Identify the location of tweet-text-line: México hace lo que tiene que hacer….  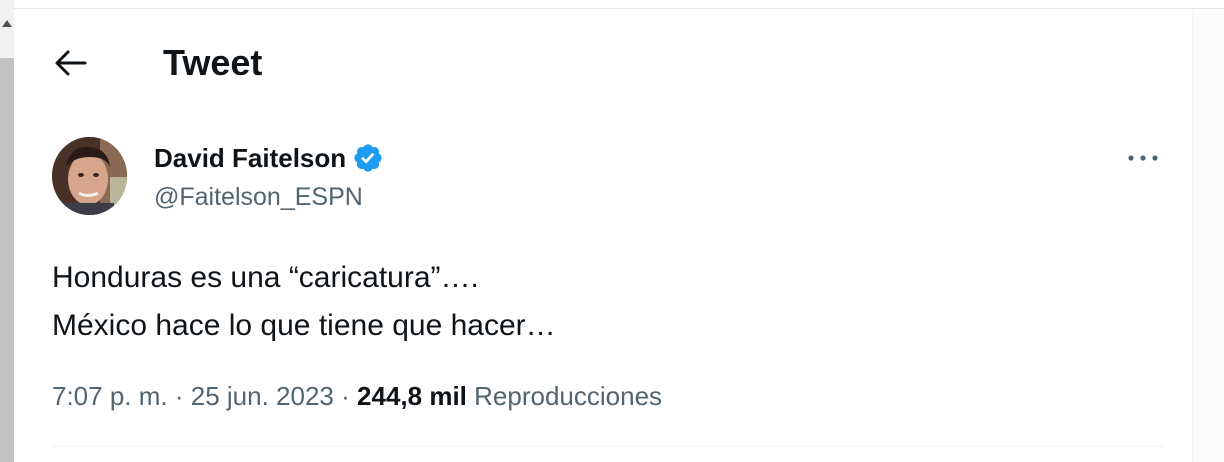
(304, 325).